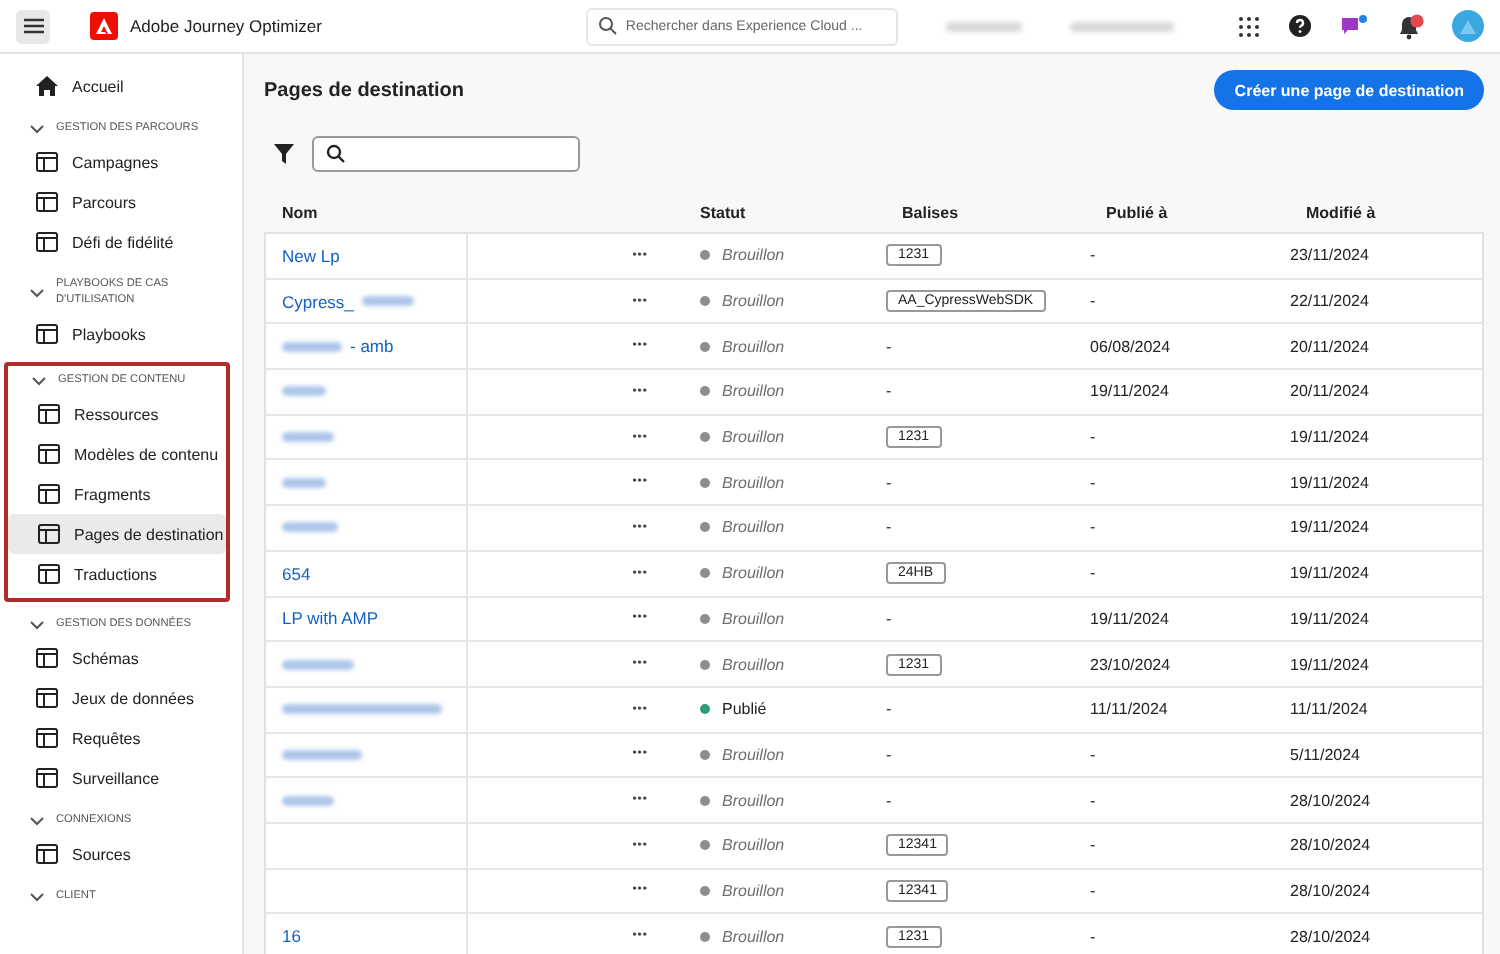 This screenshot has height=954, width=1500. What do you see at coordinates (1410, 26) in the screenshot?
I see `notifications-icon` at bounding box center [1410, 26].